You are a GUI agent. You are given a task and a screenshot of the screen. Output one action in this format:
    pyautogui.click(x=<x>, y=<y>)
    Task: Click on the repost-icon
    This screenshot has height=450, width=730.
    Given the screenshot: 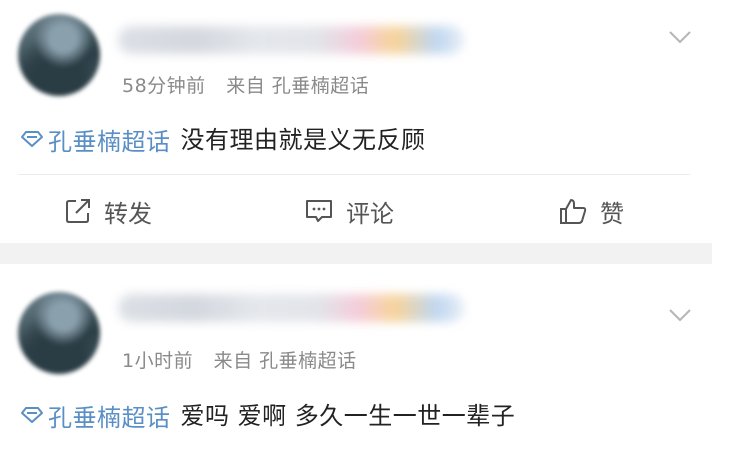 What is the action you would take?
    pyautogui.click(x=78, y=211)
    